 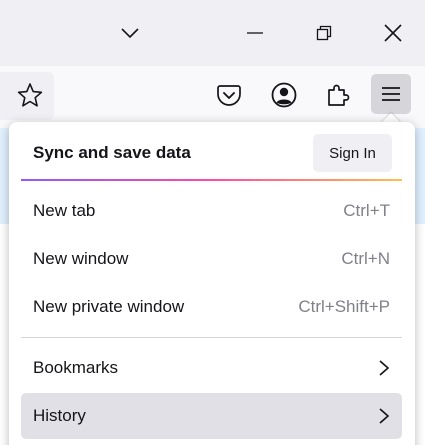 What do you see at coordinates (211, 259) in the screenshot?
I see `menu-item-new-window: New window Ctrl+N` at bounding box center [211, 259].